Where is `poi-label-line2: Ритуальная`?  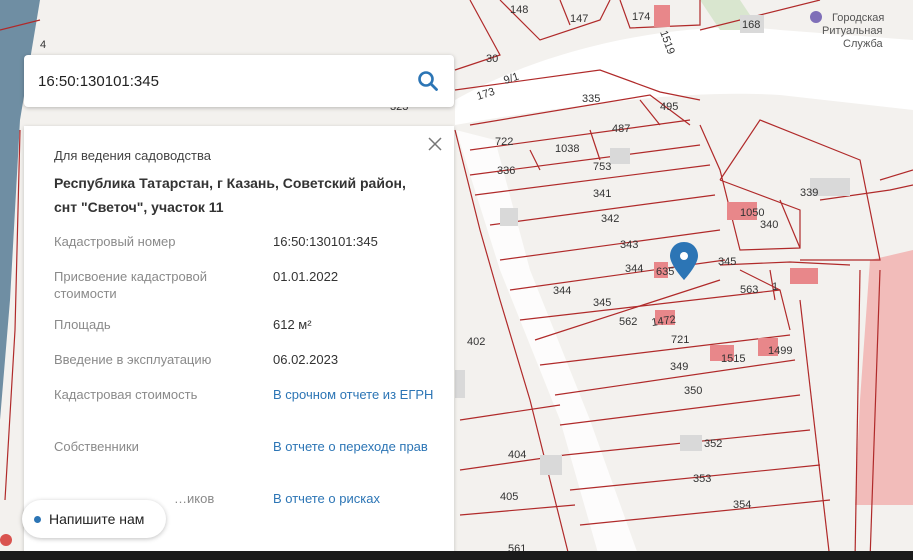
poi-label-line2: Ритуальная is located at coordinates (852, 31).